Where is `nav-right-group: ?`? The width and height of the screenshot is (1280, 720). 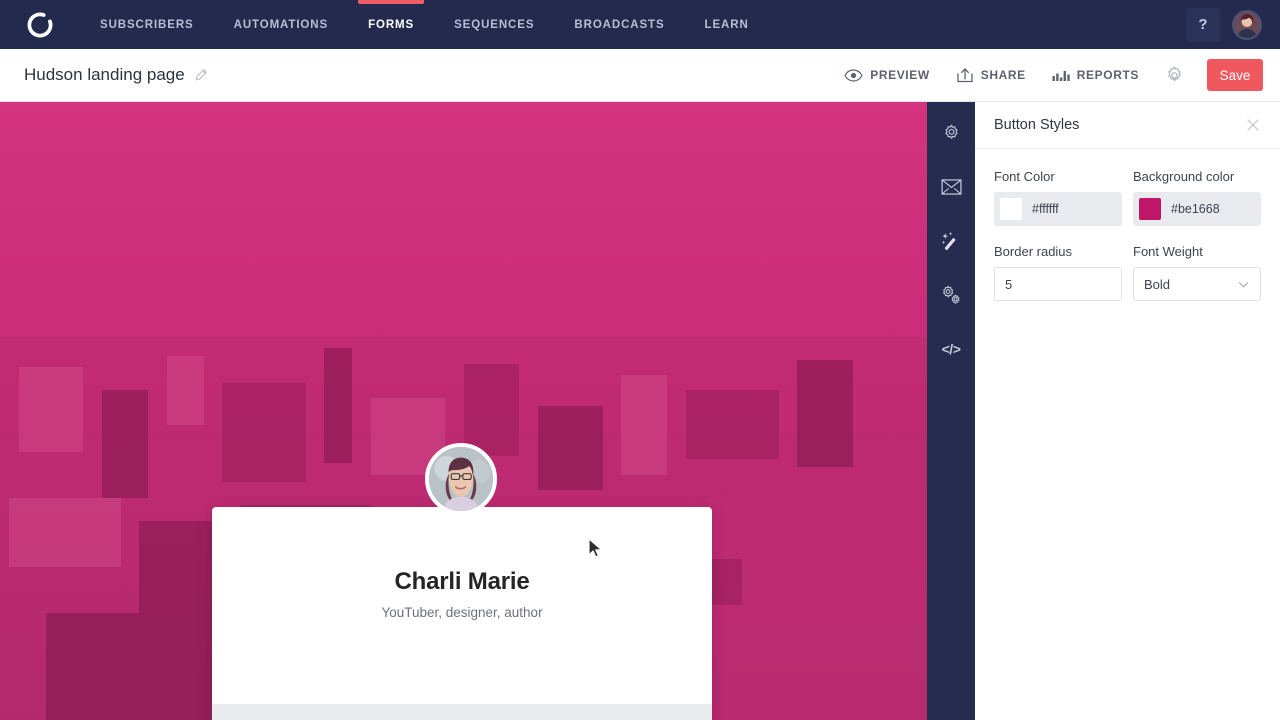 nav-right-group: ? is located at coordinates (1233, 24).